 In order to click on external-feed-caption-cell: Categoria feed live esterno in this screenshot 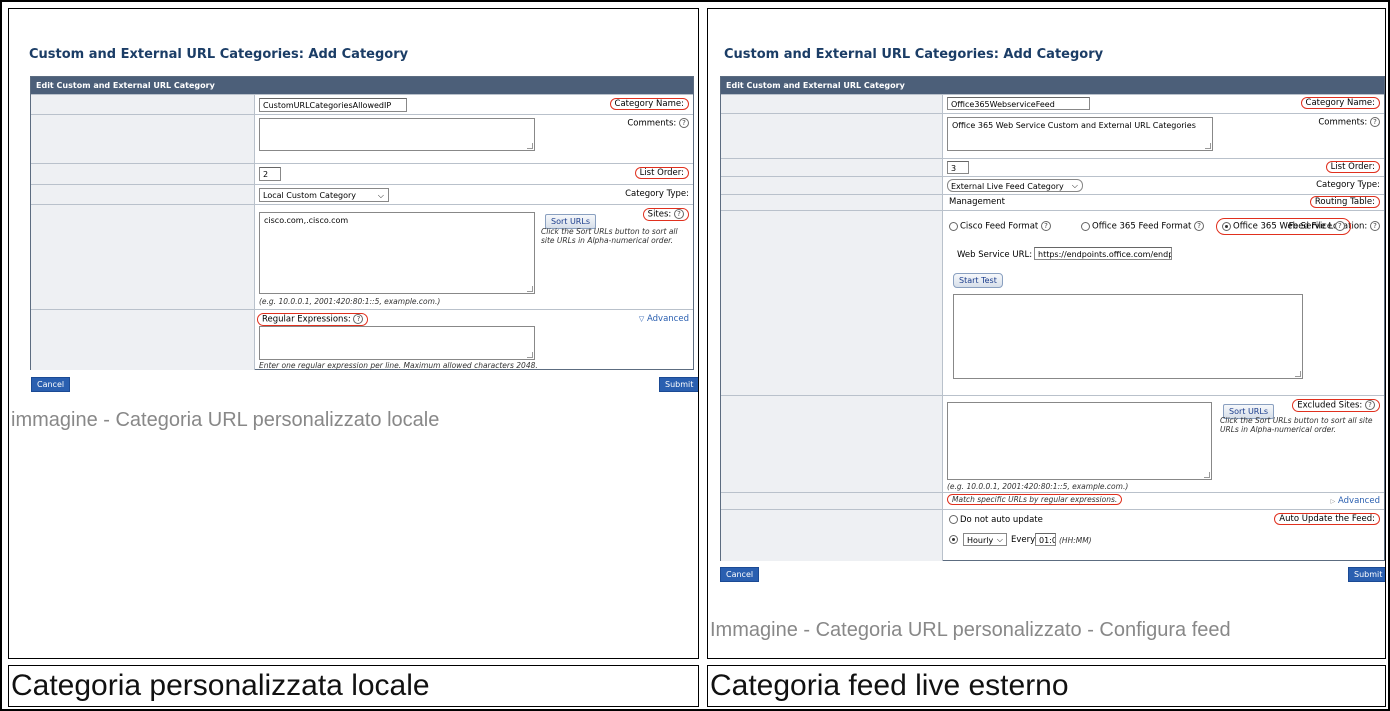, I will do `click(1046, 686)`.